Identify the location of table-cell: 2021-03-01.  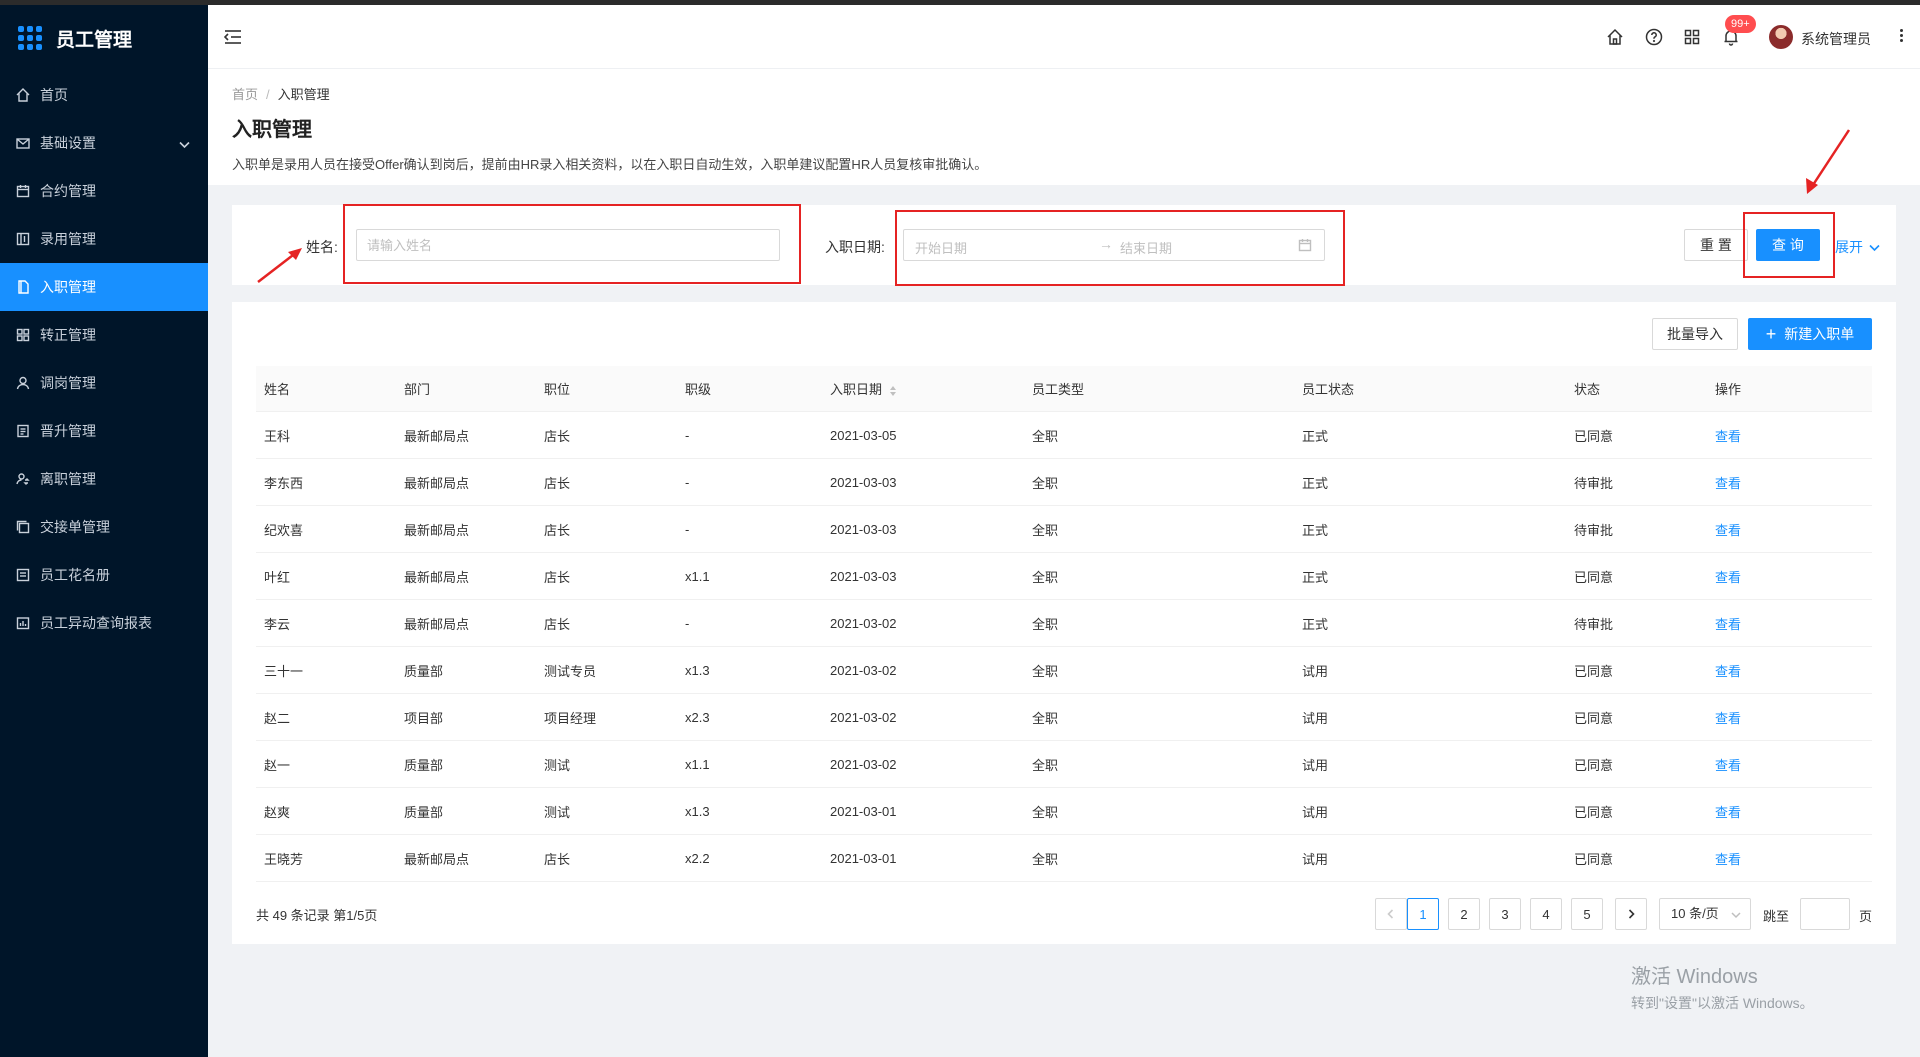
(863, 858).